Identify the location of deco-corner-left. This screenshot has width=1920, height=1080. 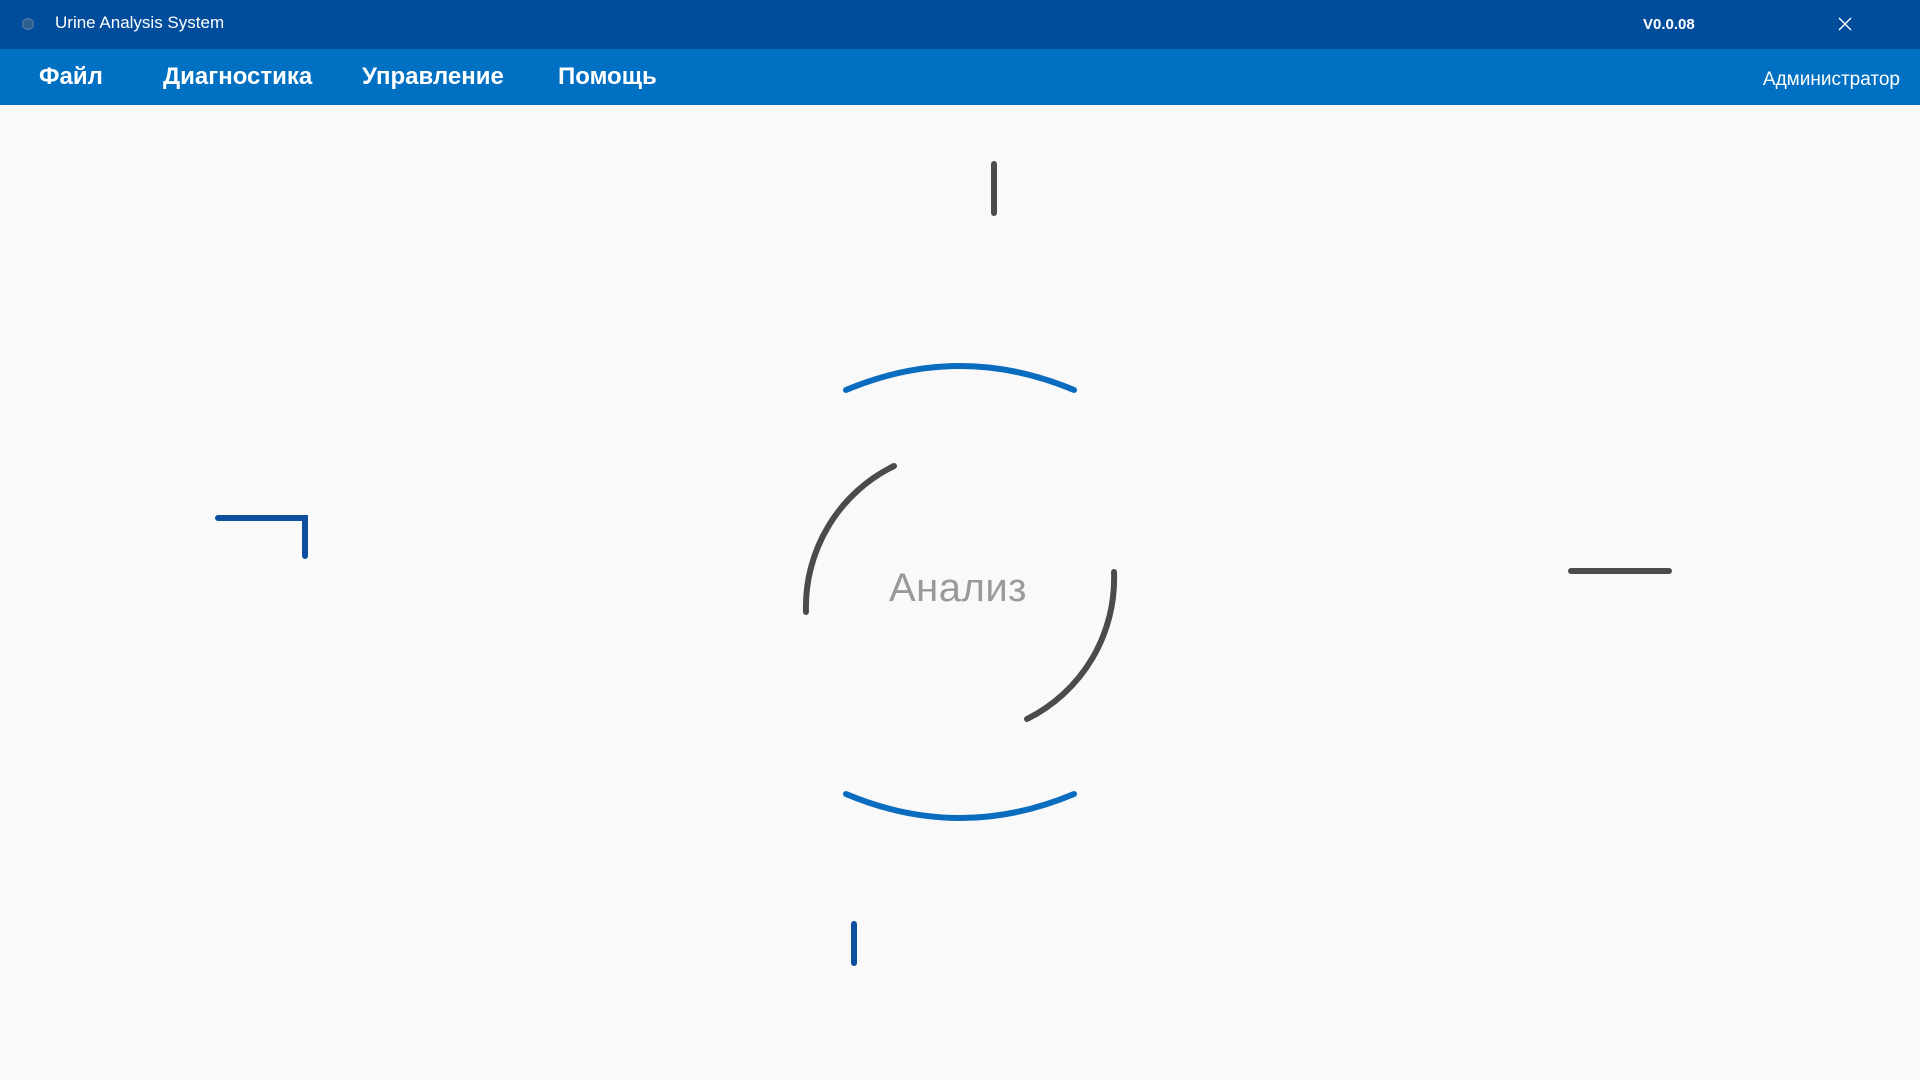
(261, 537).